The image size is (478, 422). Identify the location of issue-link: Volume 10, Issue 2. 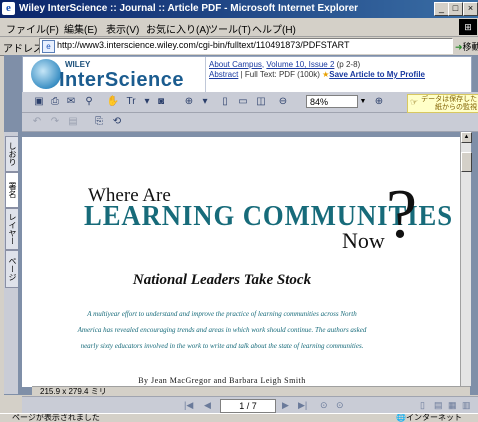
(300, 64).